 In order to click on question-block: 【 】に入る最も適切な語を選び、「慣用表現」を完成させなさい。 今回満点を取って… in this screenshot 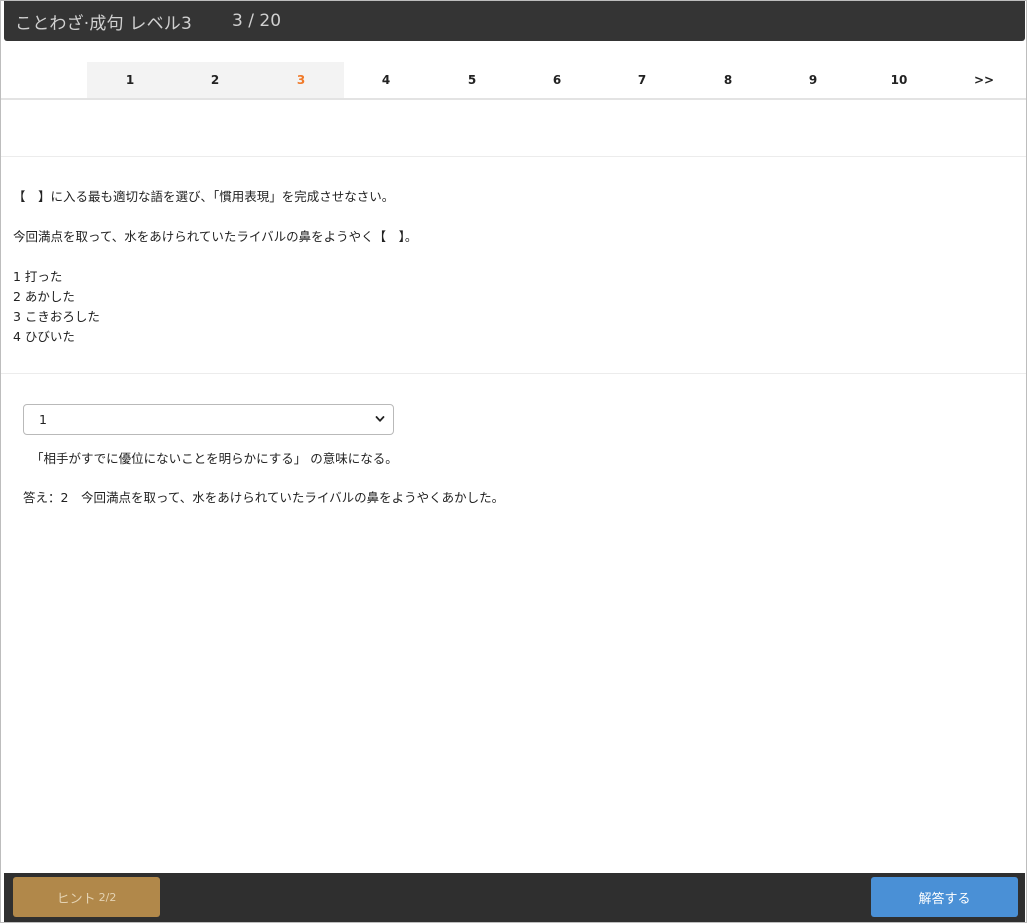, I will do `click(215, 267)`.